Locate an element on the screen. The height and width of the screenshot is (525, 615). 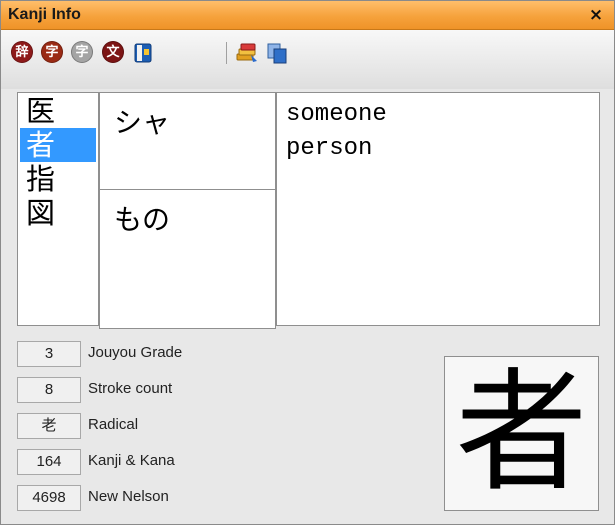
book-button is located at coordinates (144, 53).